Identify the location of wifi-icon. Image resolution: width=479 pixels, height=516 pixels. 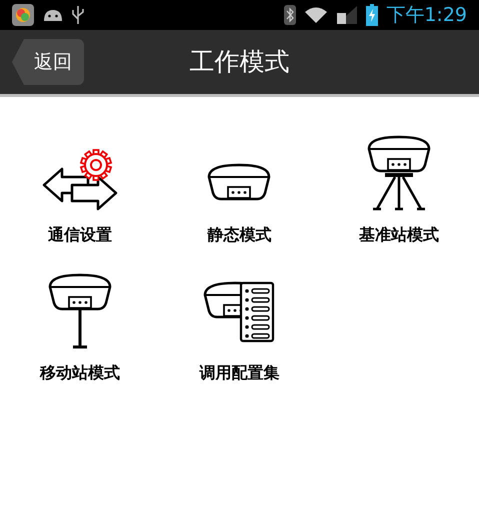
(316, 15).